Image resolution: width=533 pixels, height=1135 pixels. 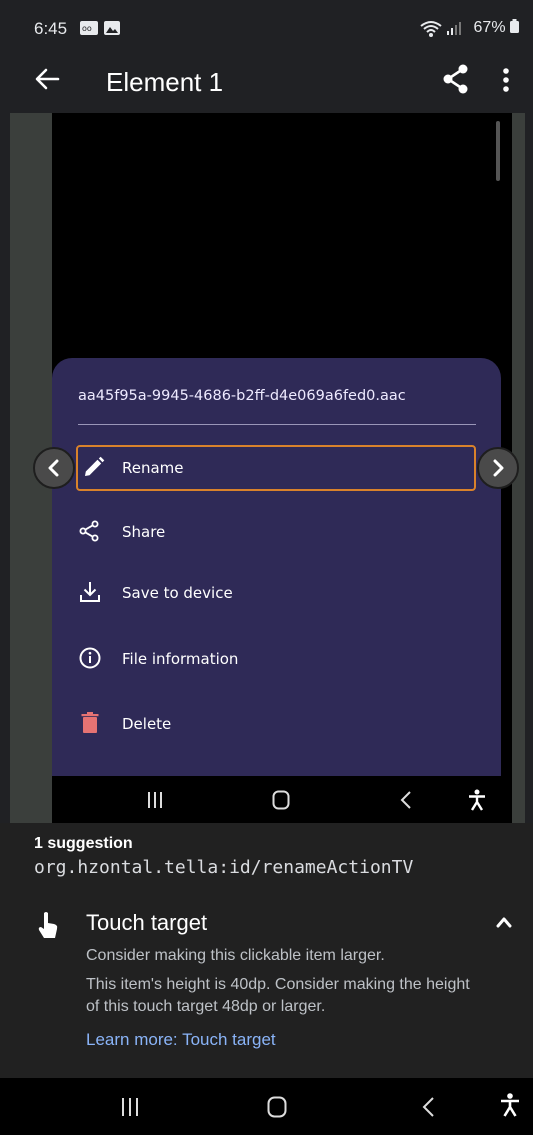 I want to click on status-bar: 6:45 oo 67%, so click(x=266, y=30).